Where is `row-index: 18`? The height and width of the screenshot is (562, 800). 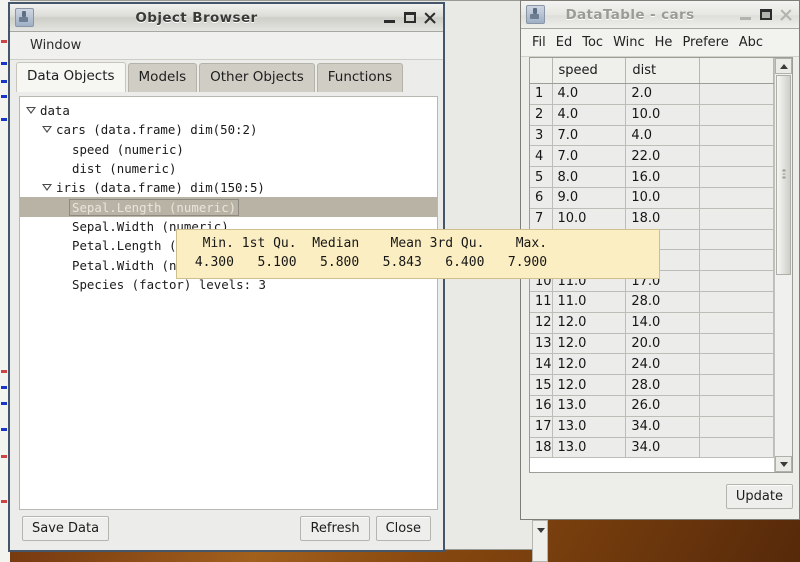 row-index: 18 is located at coordinates (541, 448).